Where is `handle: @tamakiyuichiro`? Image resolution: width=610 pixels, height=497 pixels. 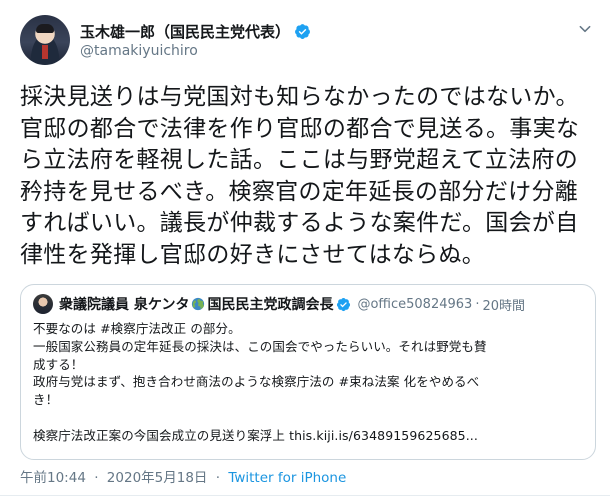 handle: @tamakiyuichiro is located at coordinates (195, 51).